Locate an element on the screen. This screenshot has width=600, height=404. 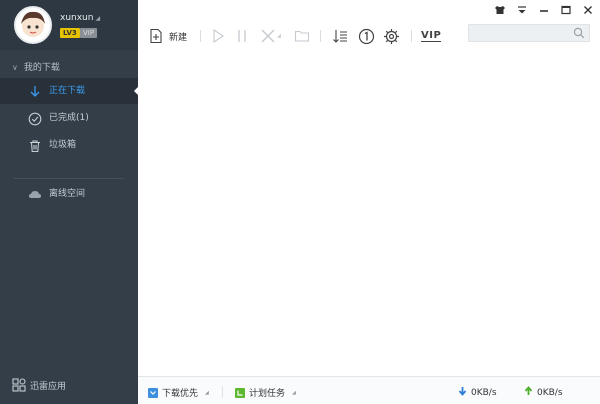
apps-icon is located at coordinates (19, 386).